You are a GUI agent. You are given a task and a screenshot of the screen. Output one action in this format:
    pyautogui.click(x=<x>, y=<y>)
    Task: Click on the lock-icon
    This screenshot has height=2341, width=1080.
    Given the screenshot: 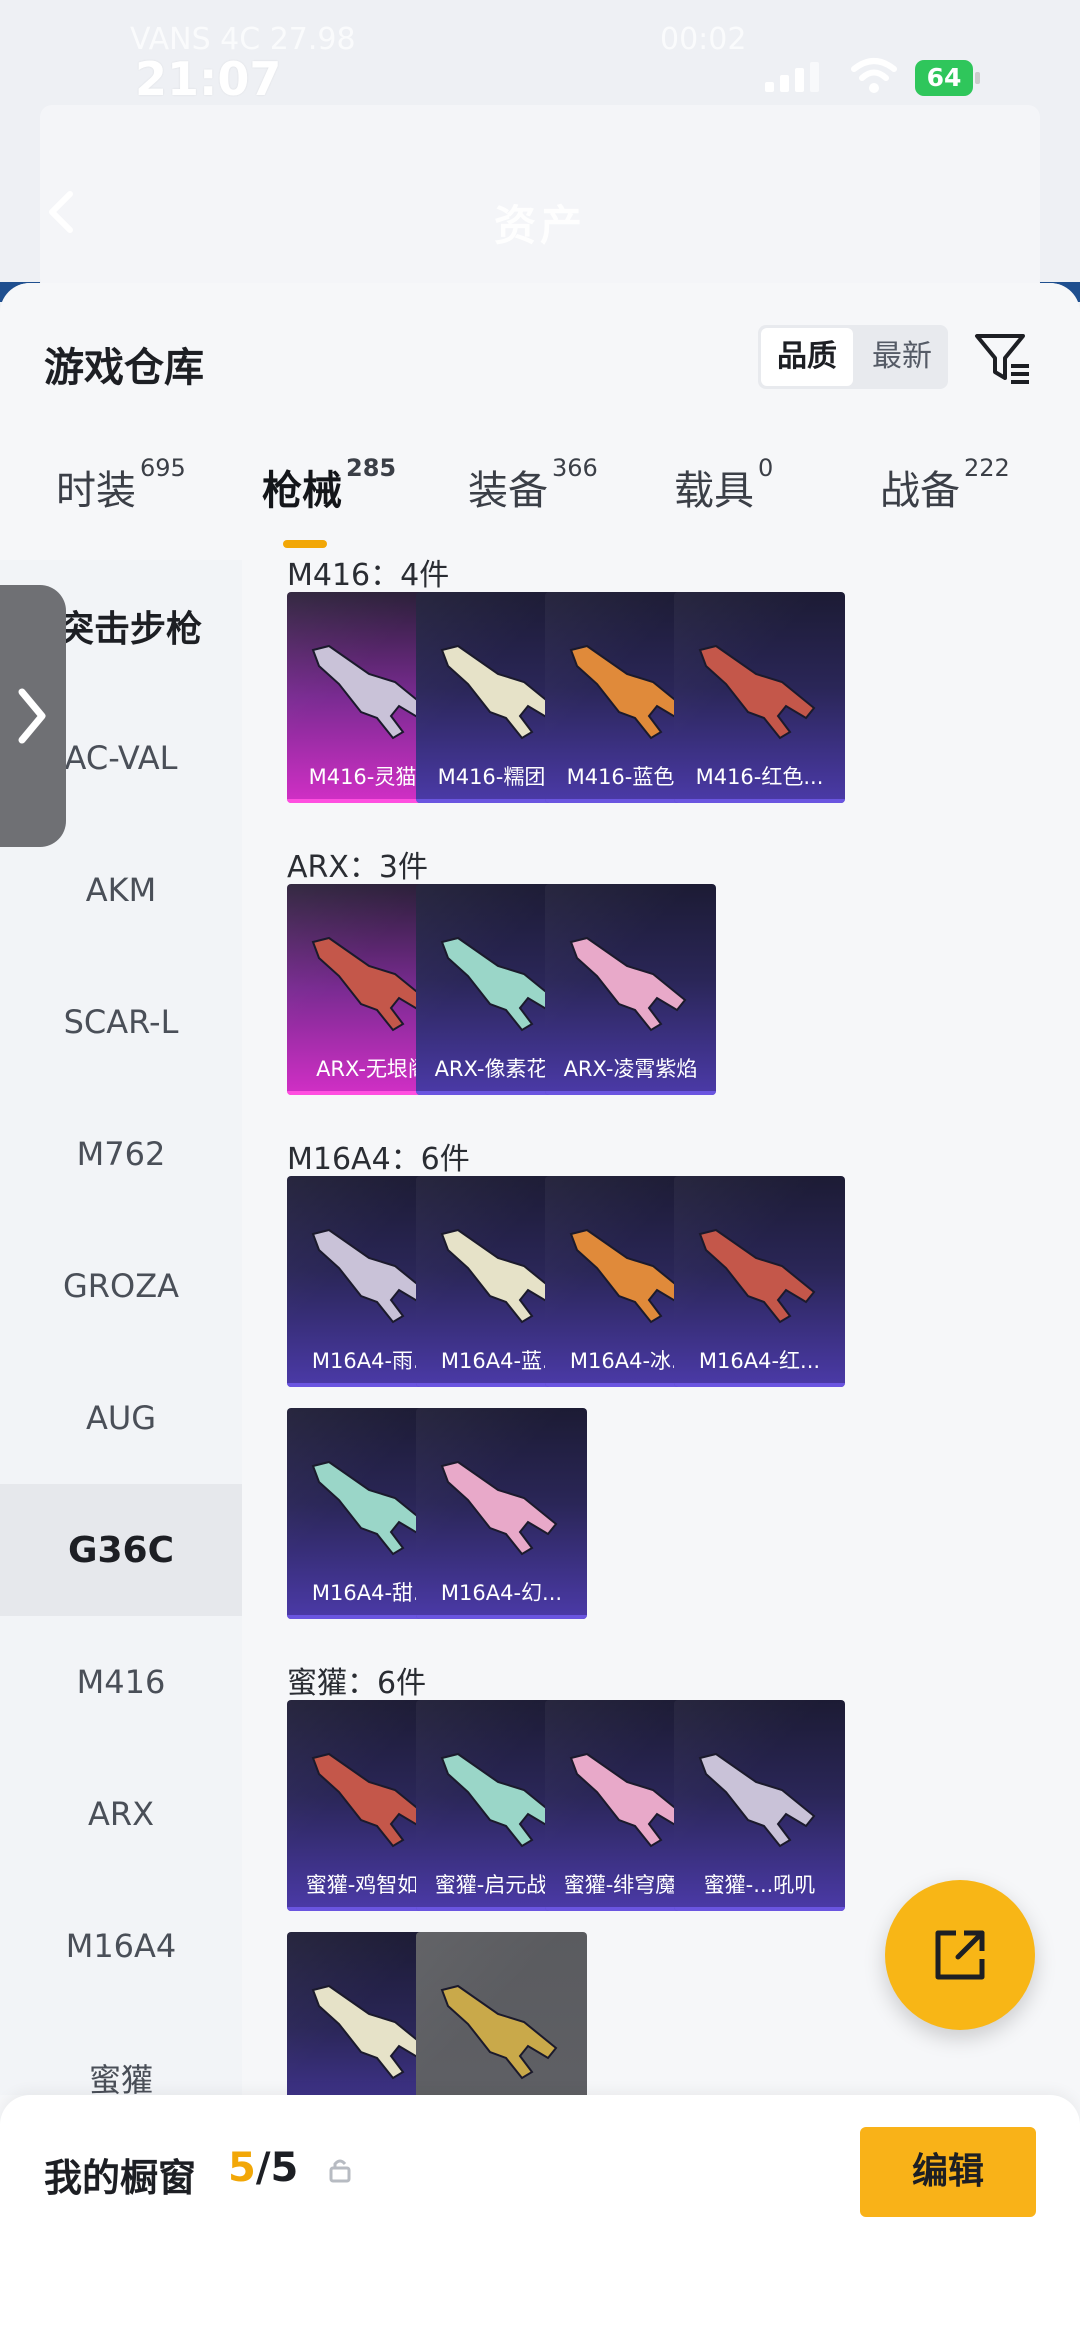 What is the action you would take?
    pyautogui.click(x=340, y=2171)
    